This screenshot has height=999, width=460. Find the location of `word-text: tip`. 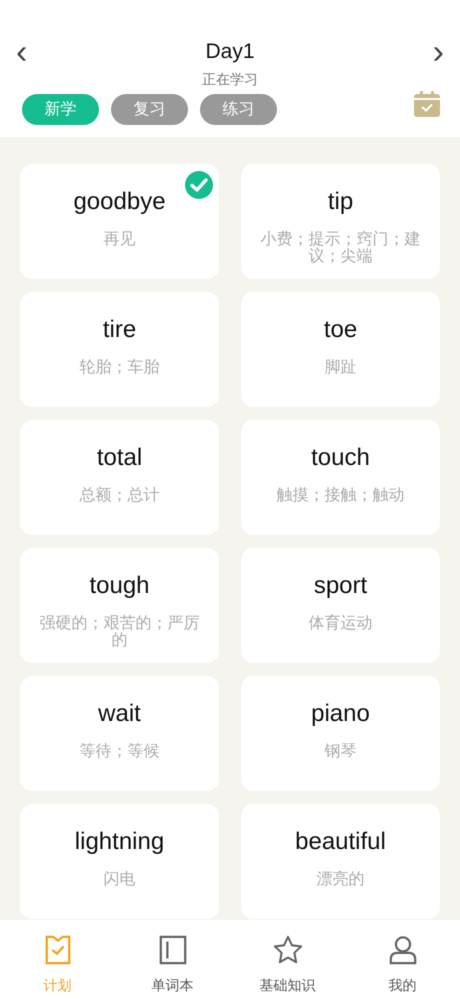

word-text: tip is located at coordinates (340, 202).